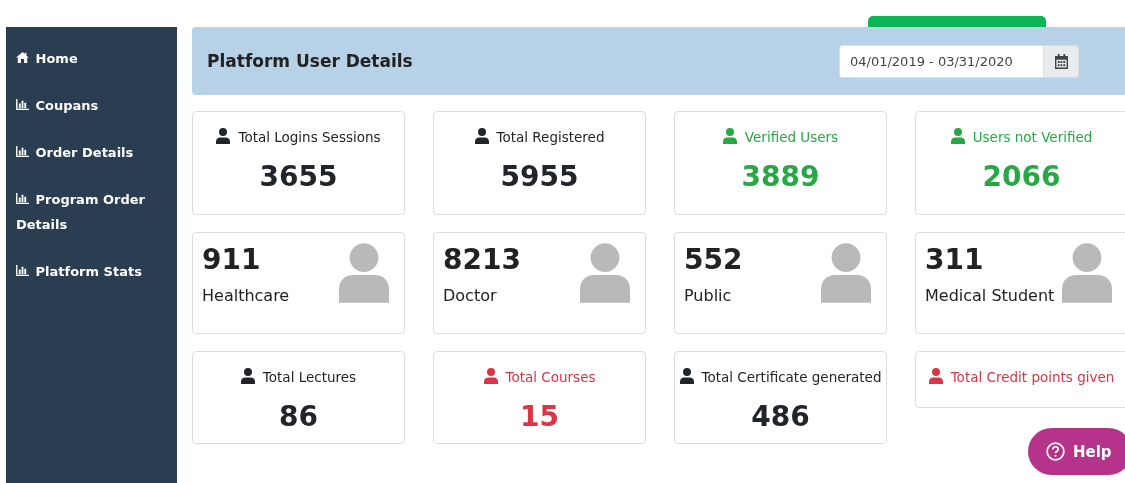 This screenshot has height=483, width=1125. I want to click on stat-label: Public, so click(708, 295).